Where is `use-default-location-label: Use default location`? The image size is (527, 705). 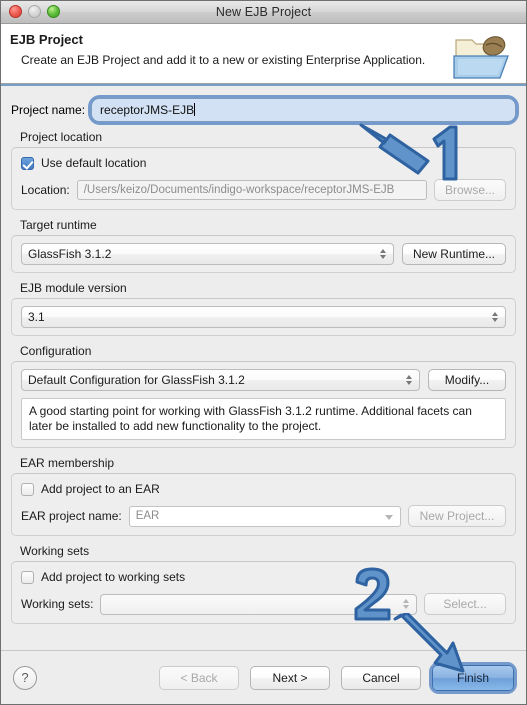
use-default-location-label: Use default location is located at coordinates (94, 163).